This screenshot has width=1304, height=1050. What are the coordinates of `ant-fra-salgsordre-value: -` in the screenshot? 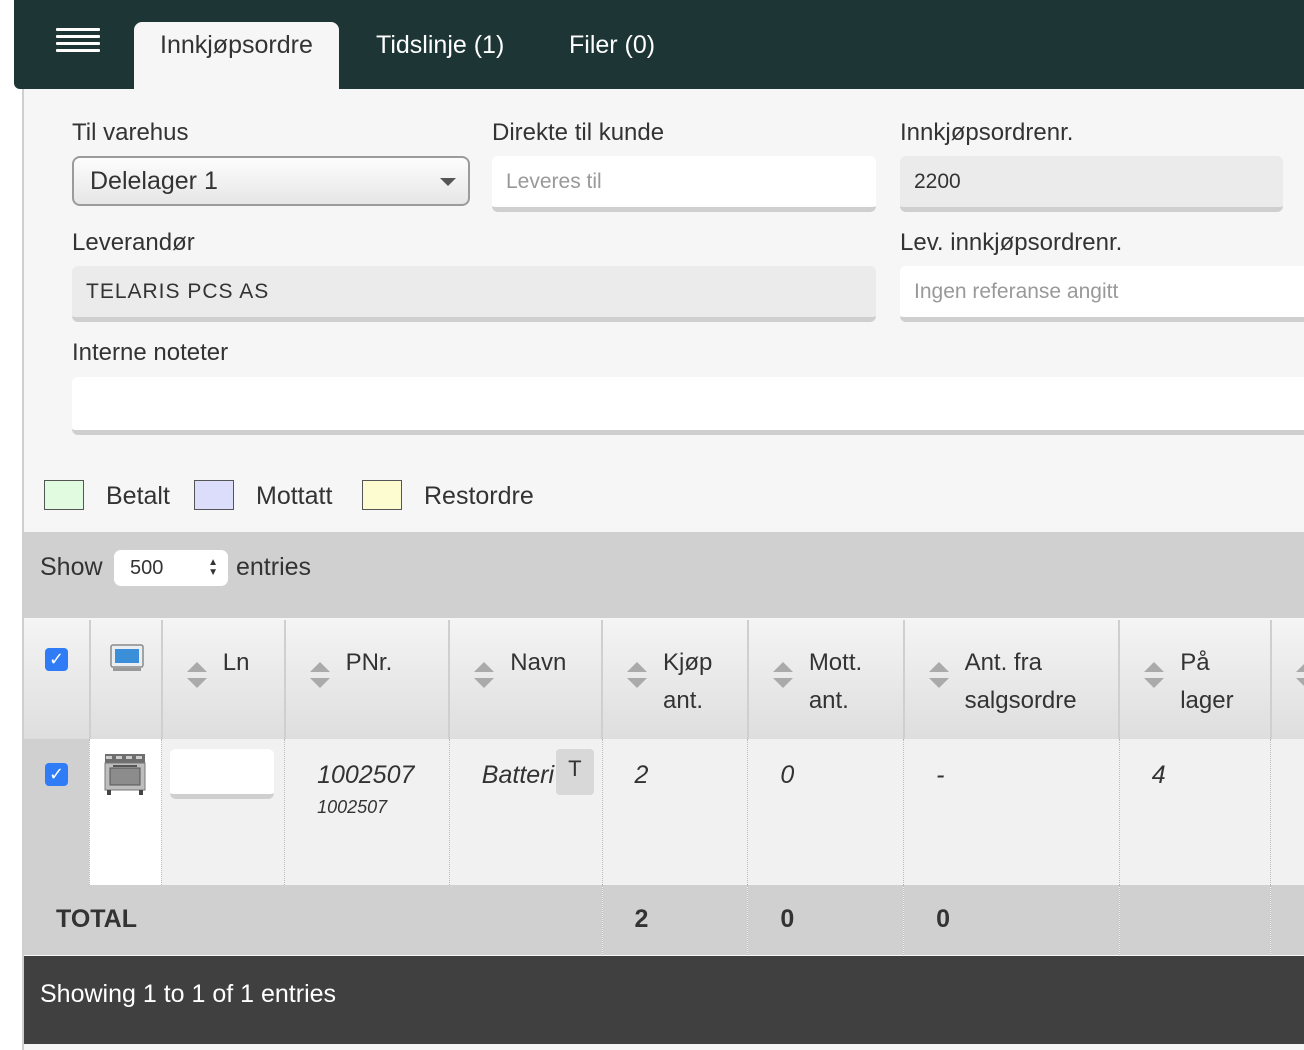 It's located at (940, 775).